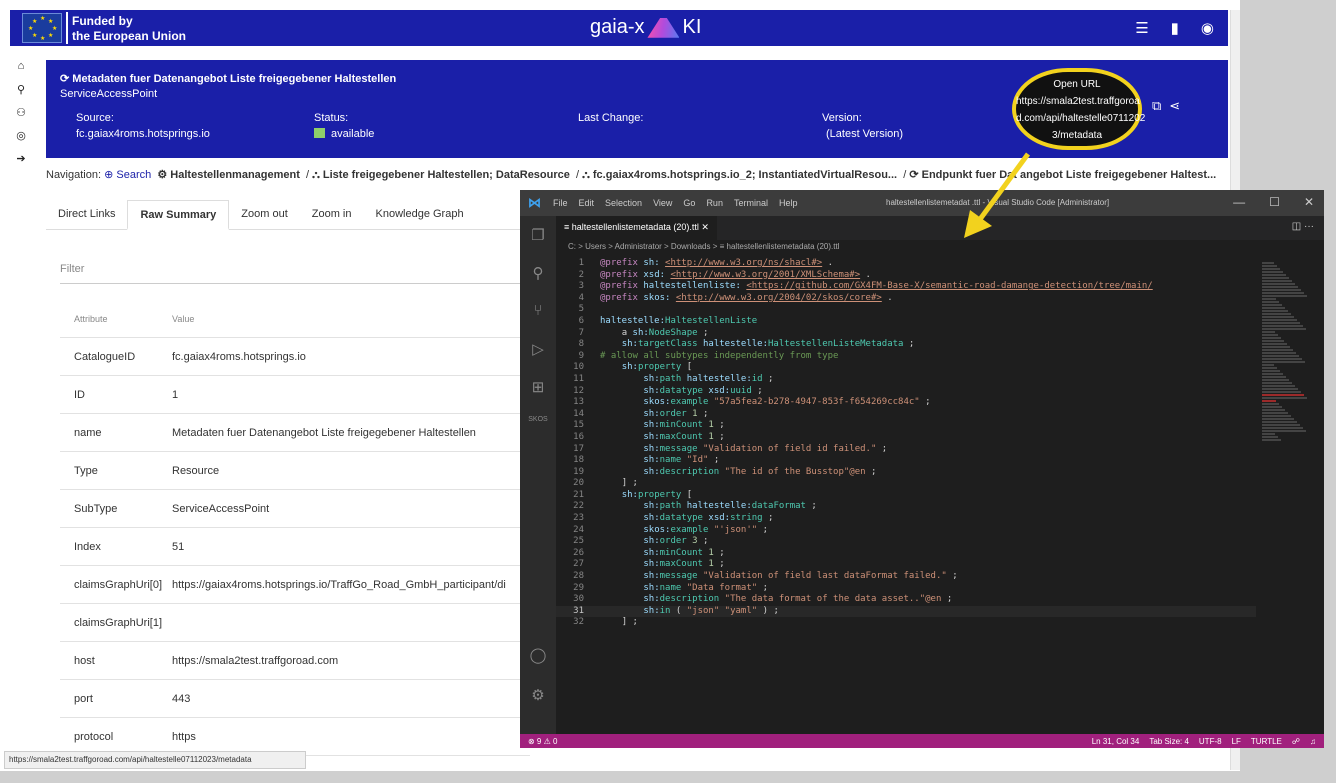  Describe the element at coordinates (538, 349) in the screenshot. I see `run-debug-icon: ▷` at that location.